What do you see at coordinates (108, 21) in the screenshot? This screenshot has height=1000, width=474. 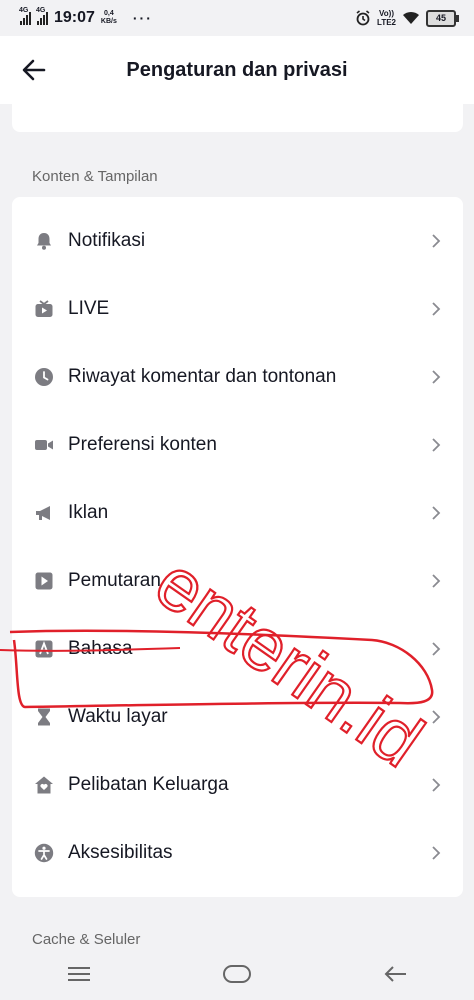 I see `network-speed-unit: KB/s` at bounding box center [108, 21].